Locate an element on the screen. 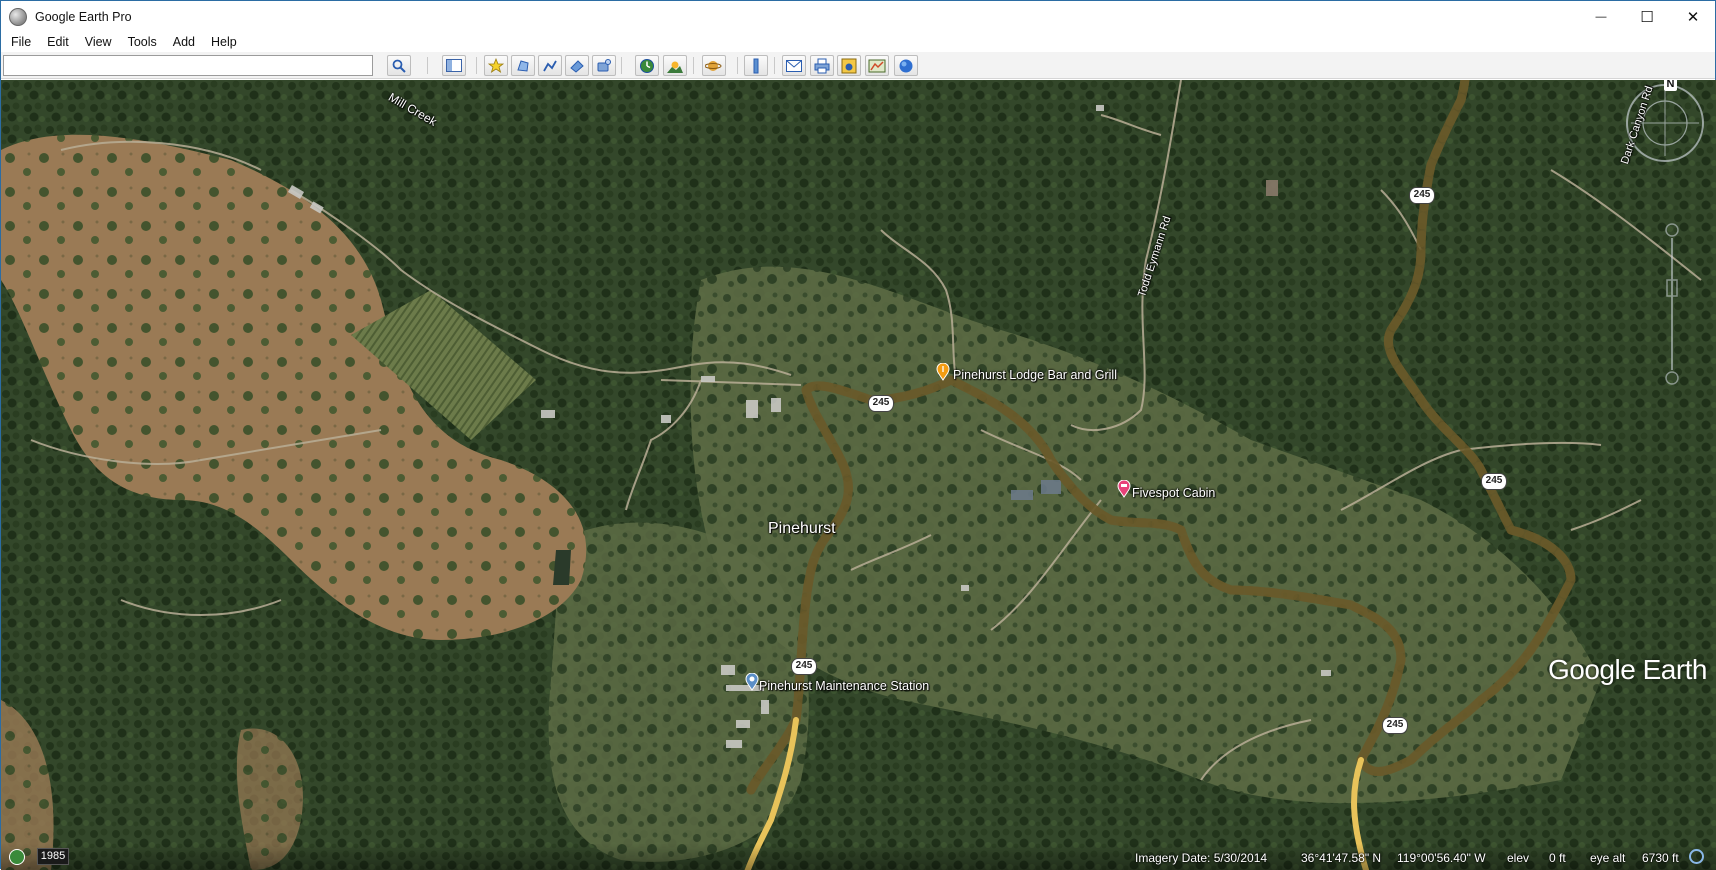 This screenshot has width=1716, height=870. elevation-value: 0 ft is located at coordinates (1557, 858).